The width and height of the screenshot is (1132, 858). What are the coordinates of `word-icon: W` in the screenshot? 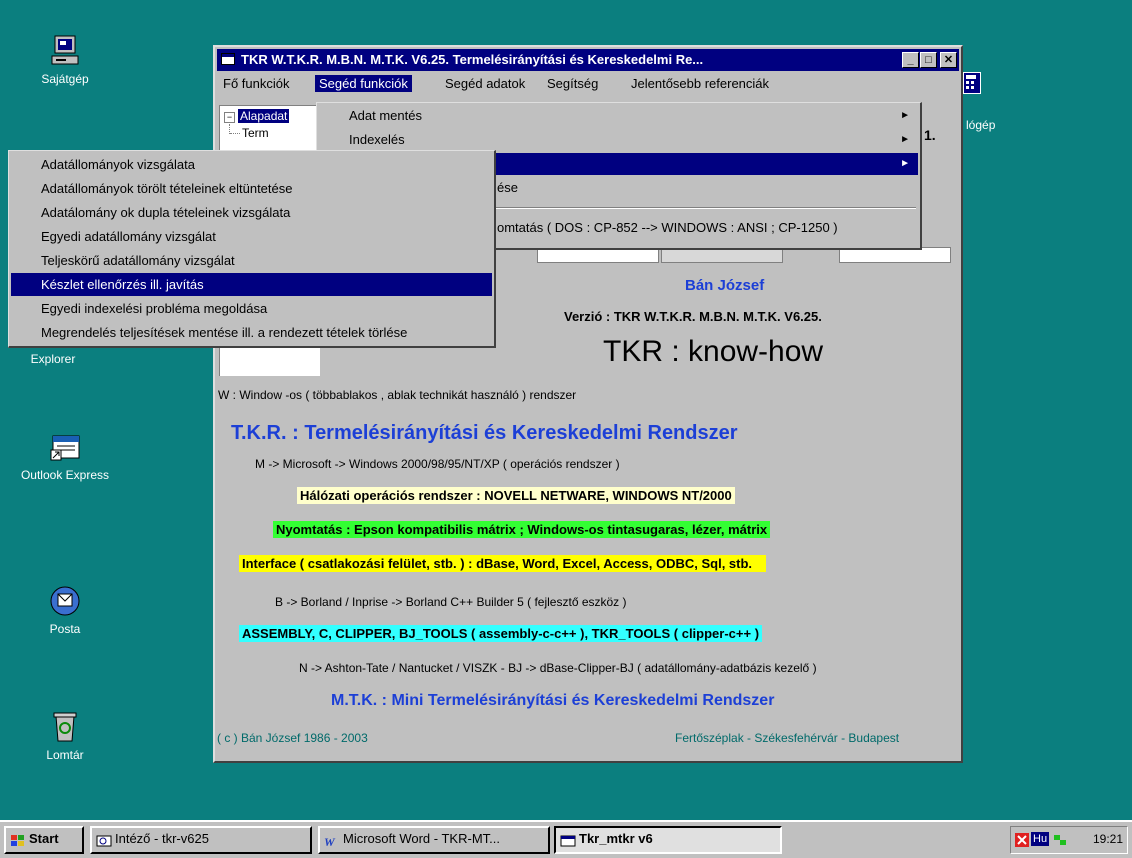 It's located at (332, 841).